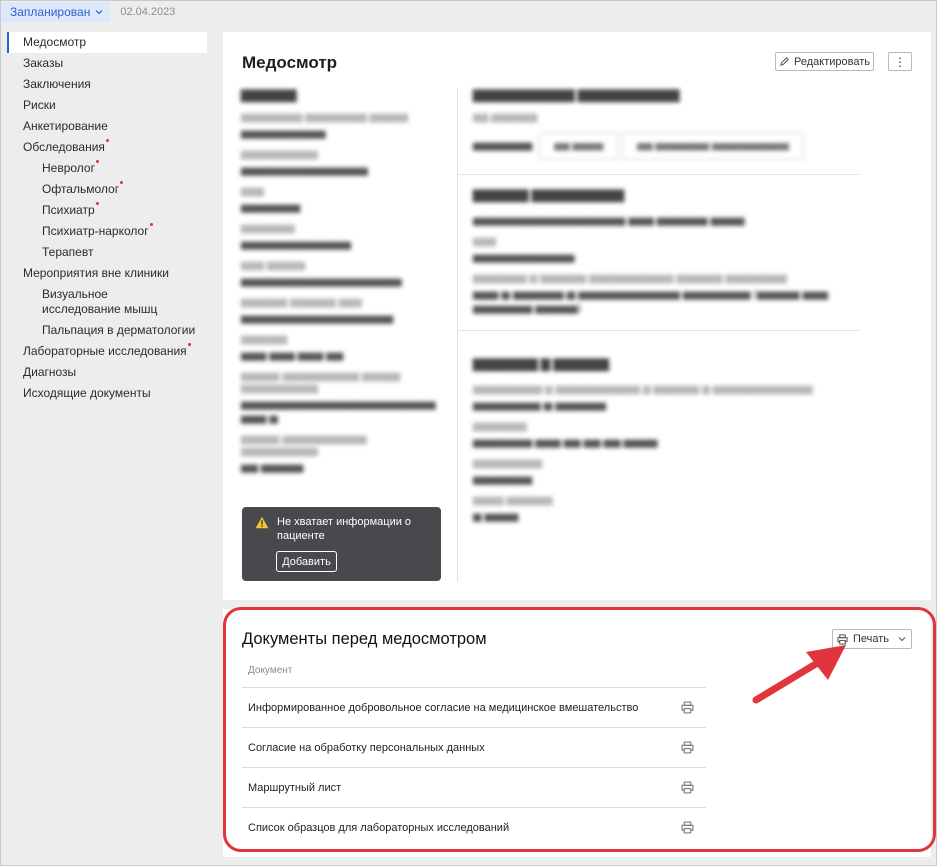 The image size is (937, 866). Describe the element at coordinates (270, 670) in the screenshot. I see `column-header-document: Документ` at that location.